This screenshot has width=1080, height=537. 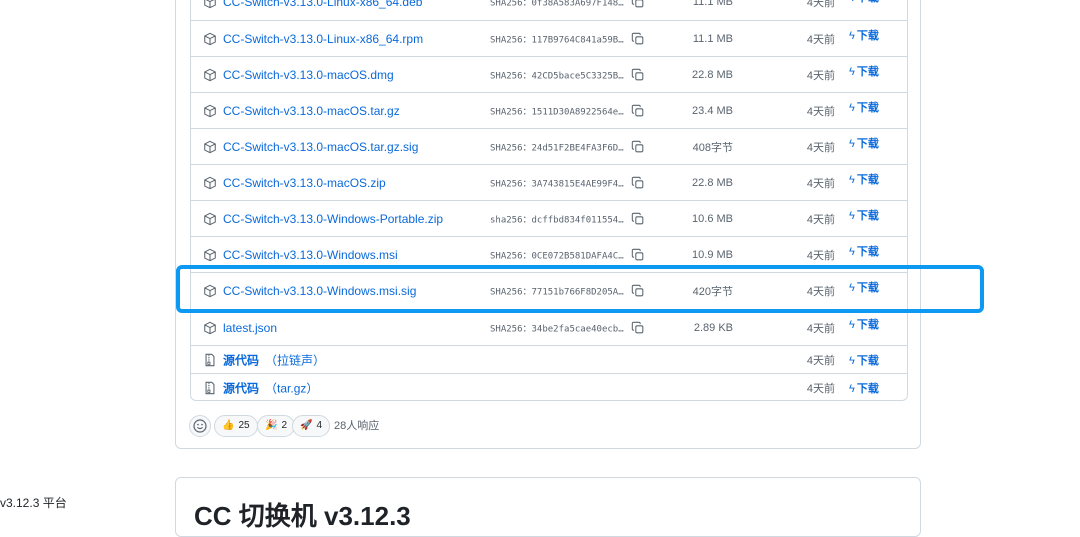 What do you see at coordinates (33, 503) in the screenshot?
I see `sidebar-version-fragment: v3.12.3 平台` at bounding box center [33, 503].